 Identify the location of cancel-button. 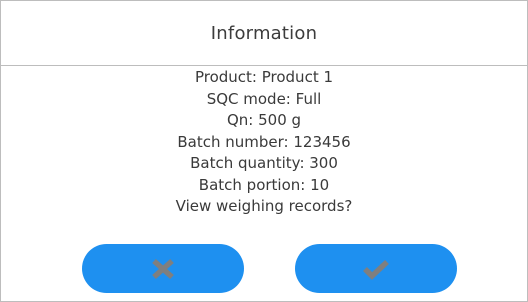
(163, 268).